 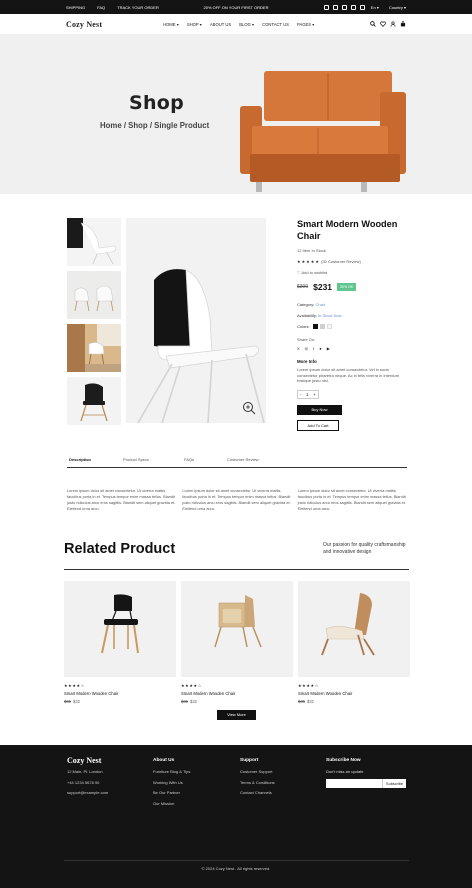 What do you see at coordinates (318, 425) in the screenshot?
I see `add-to-cart-button: Add To Cart` at bounding box center [318, 425].